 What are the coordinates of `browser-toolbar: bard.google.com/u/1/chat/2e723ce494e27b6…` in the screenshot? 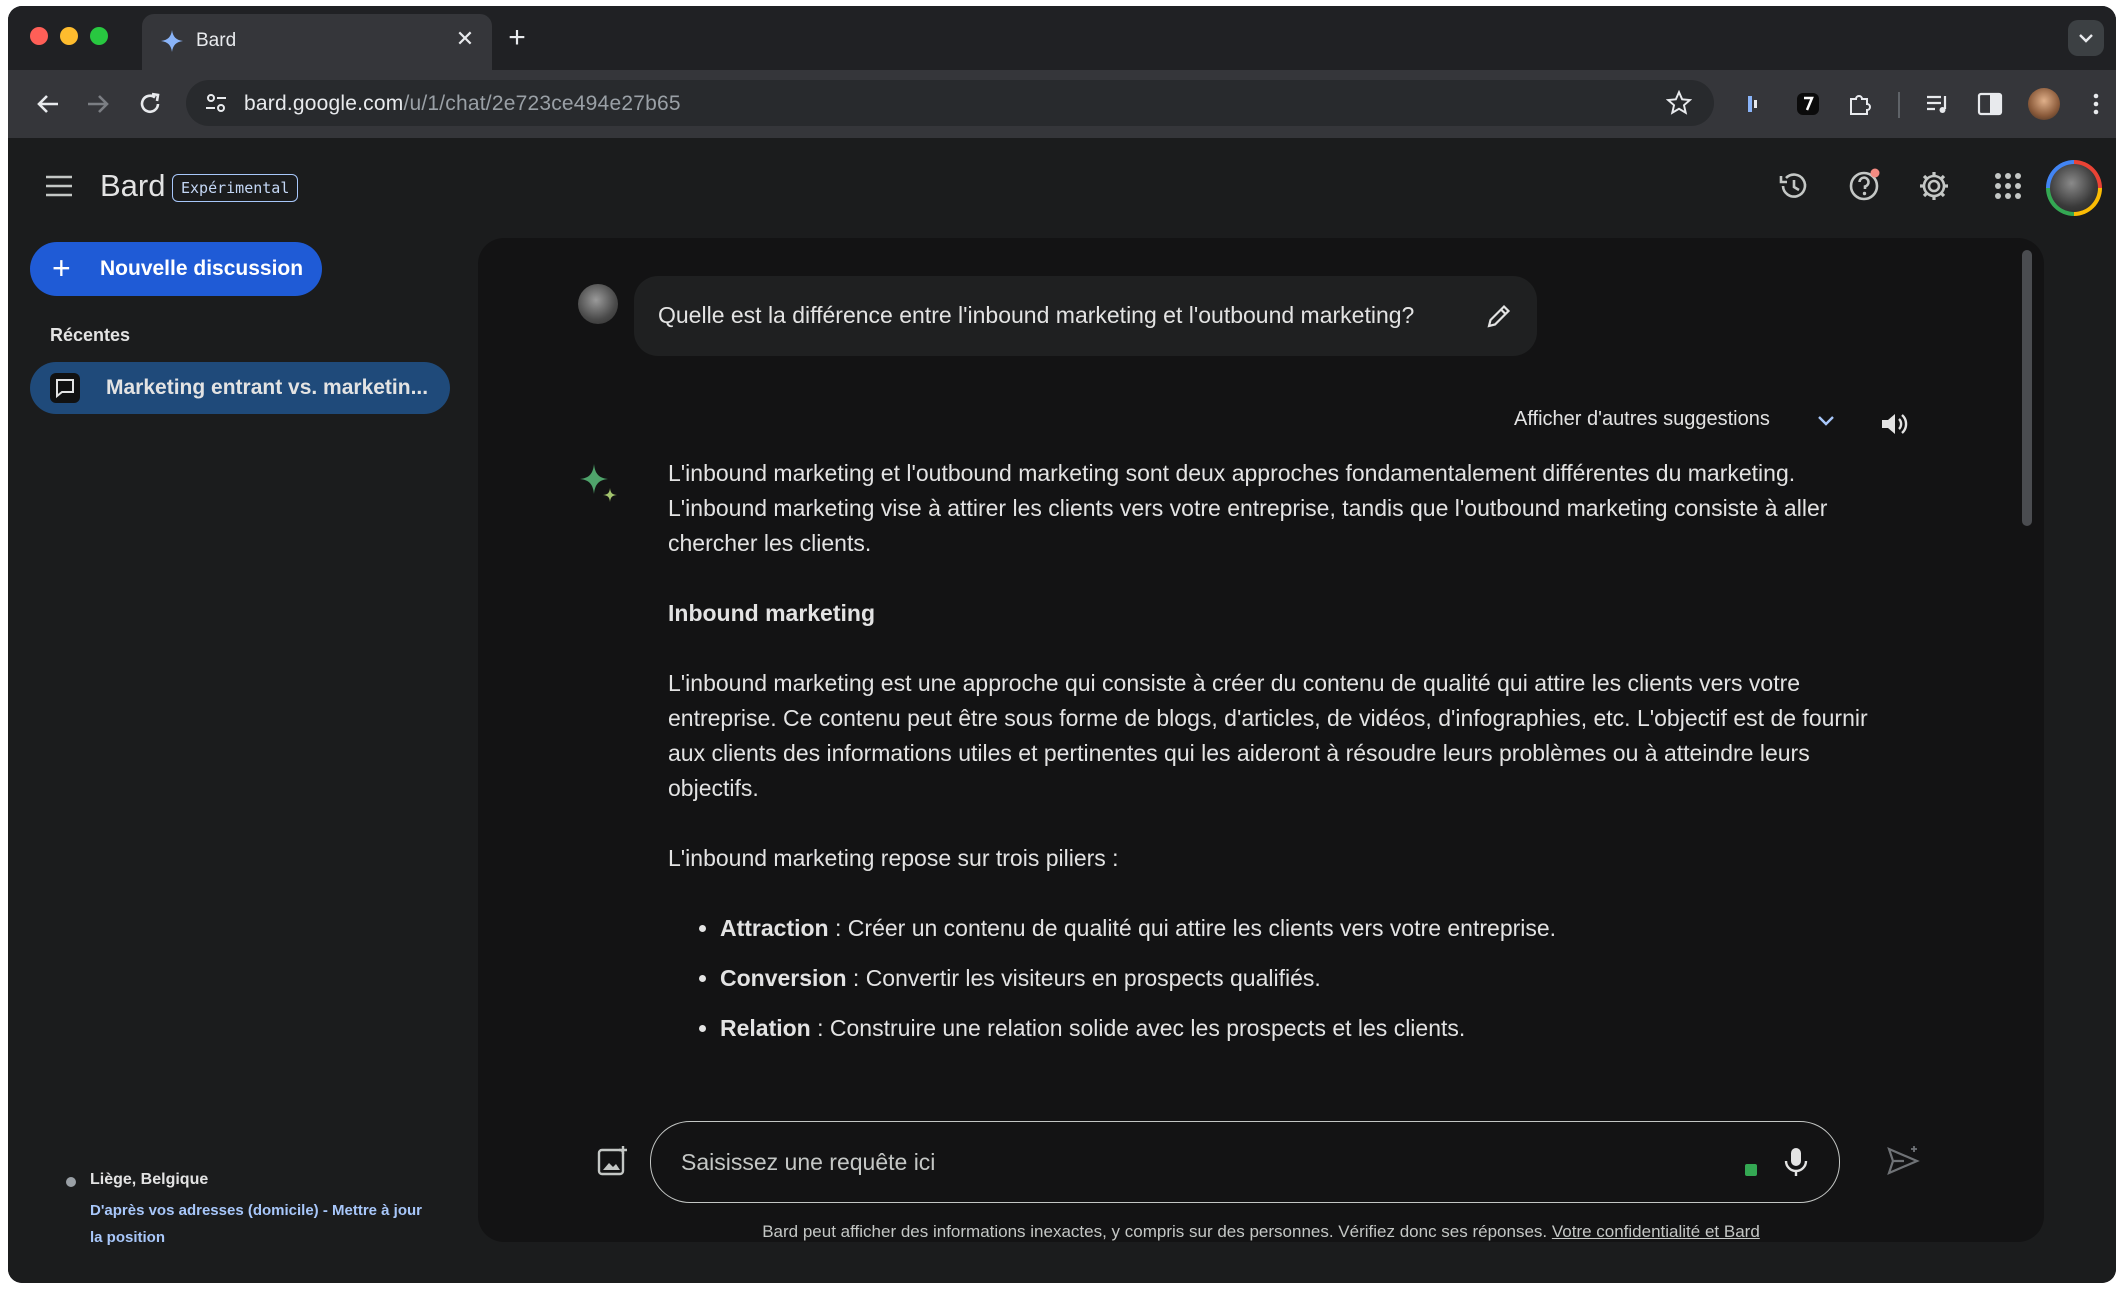 It's located at (1062, 104).